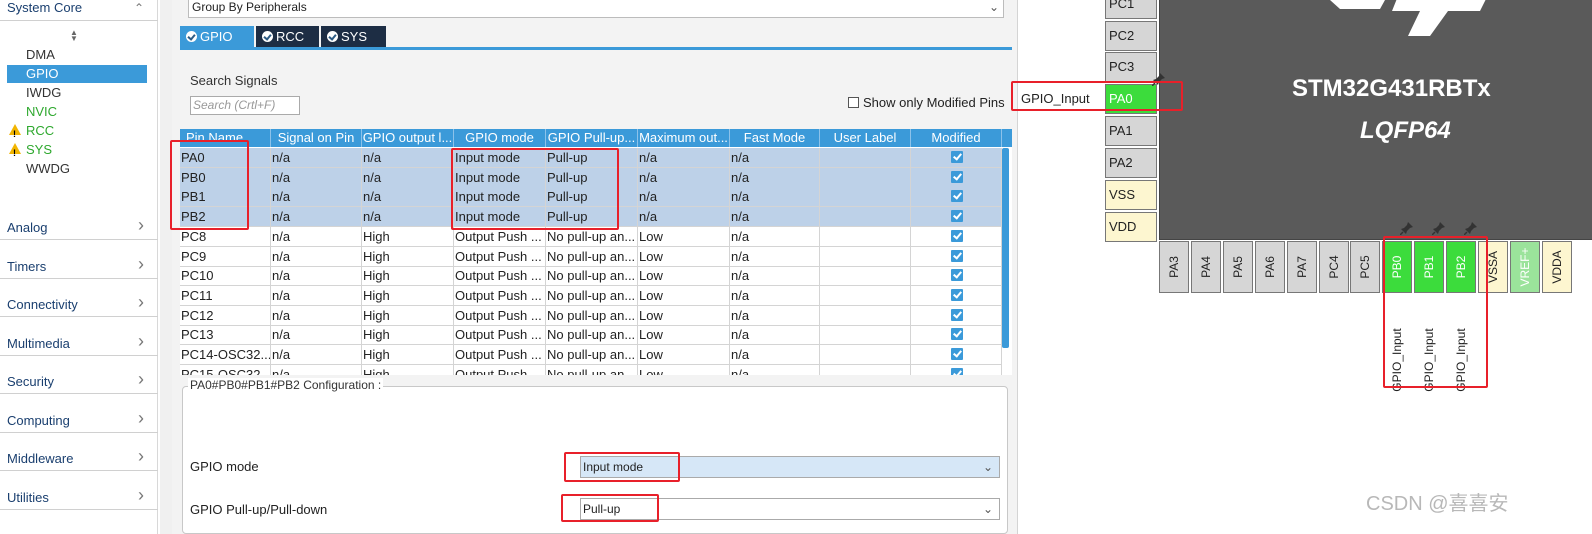 The image size is (1592, 534). What do you see at coordinates (596, 9) in the screenshot?
I see `group-by-select: Group By Peripherals ⌄` at bounding box center [596, 9].